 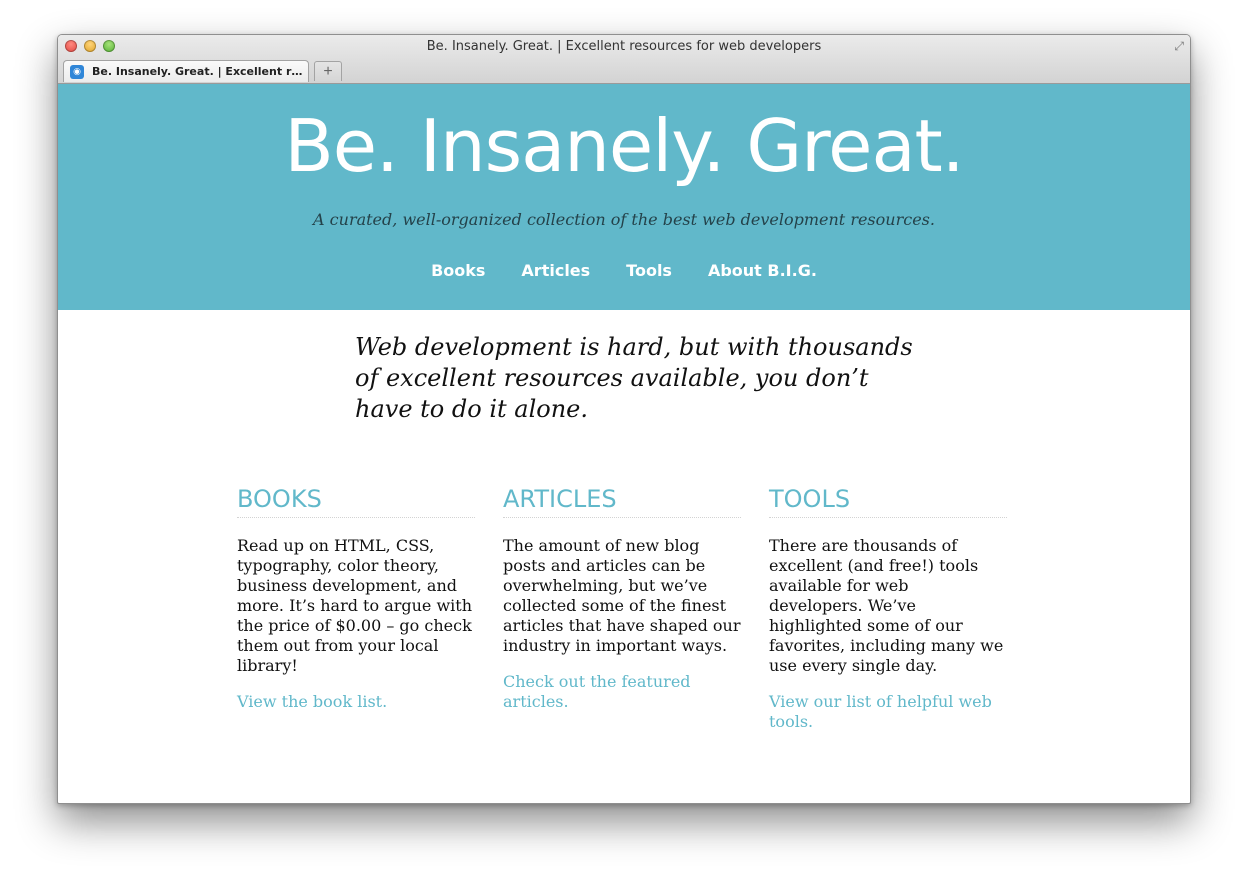 I want to click on section-heading: BOOKS, so click(x=356, y=501).